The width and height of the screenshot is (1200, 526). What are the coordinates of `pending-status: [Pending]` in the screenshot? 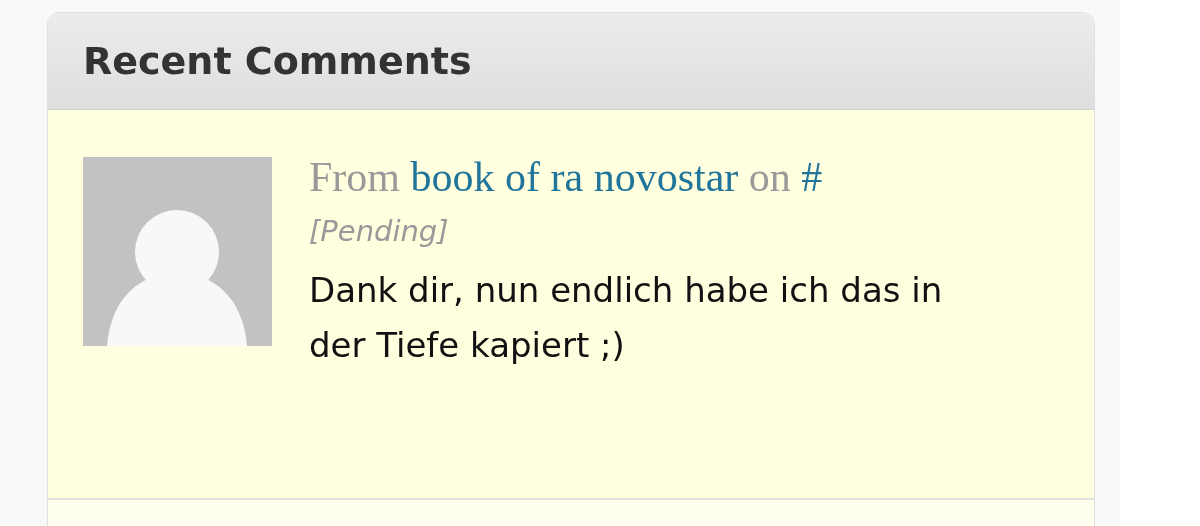 It's located at (379, 231).